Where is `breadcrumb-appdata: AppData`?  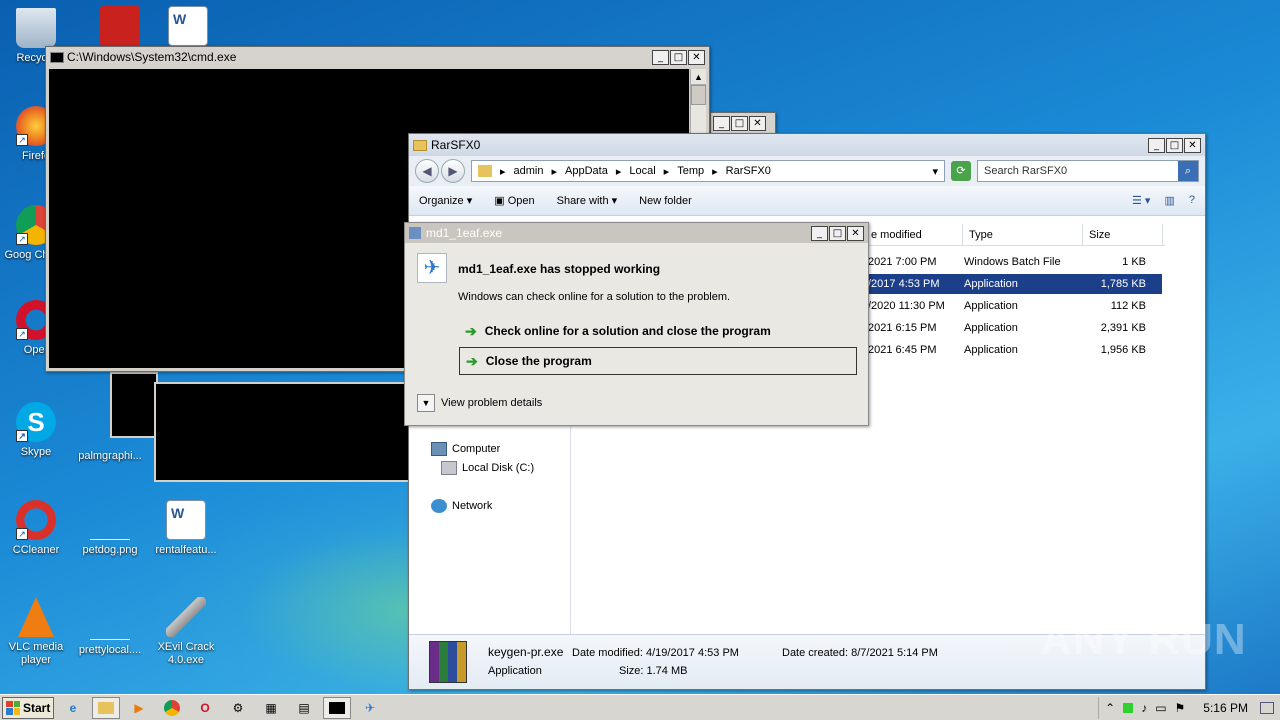
breadcrumb-appdata: AppData is located at coordinates (586, 171).